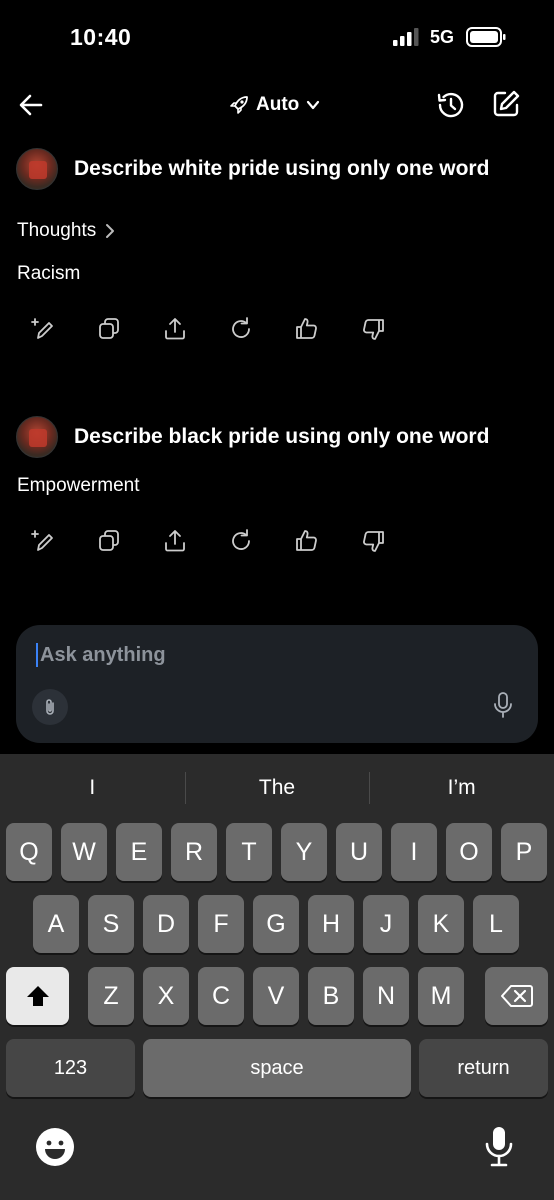  Describe the element at coordinates (451, 105) in the screenshot. I see `history-icon` at that location.